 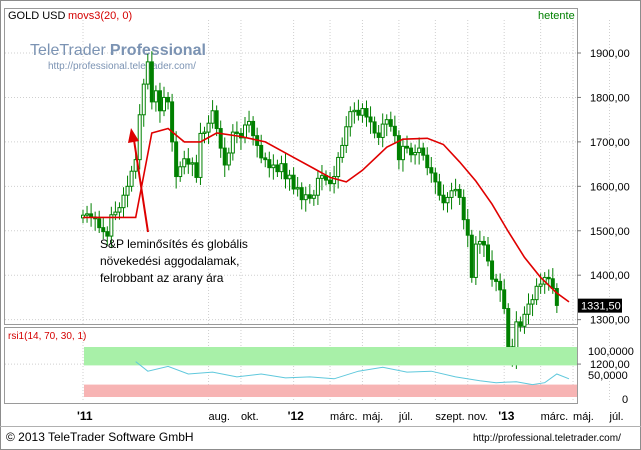 I want to click on x-axis-year-label: '11, so click(x=85, y=416).